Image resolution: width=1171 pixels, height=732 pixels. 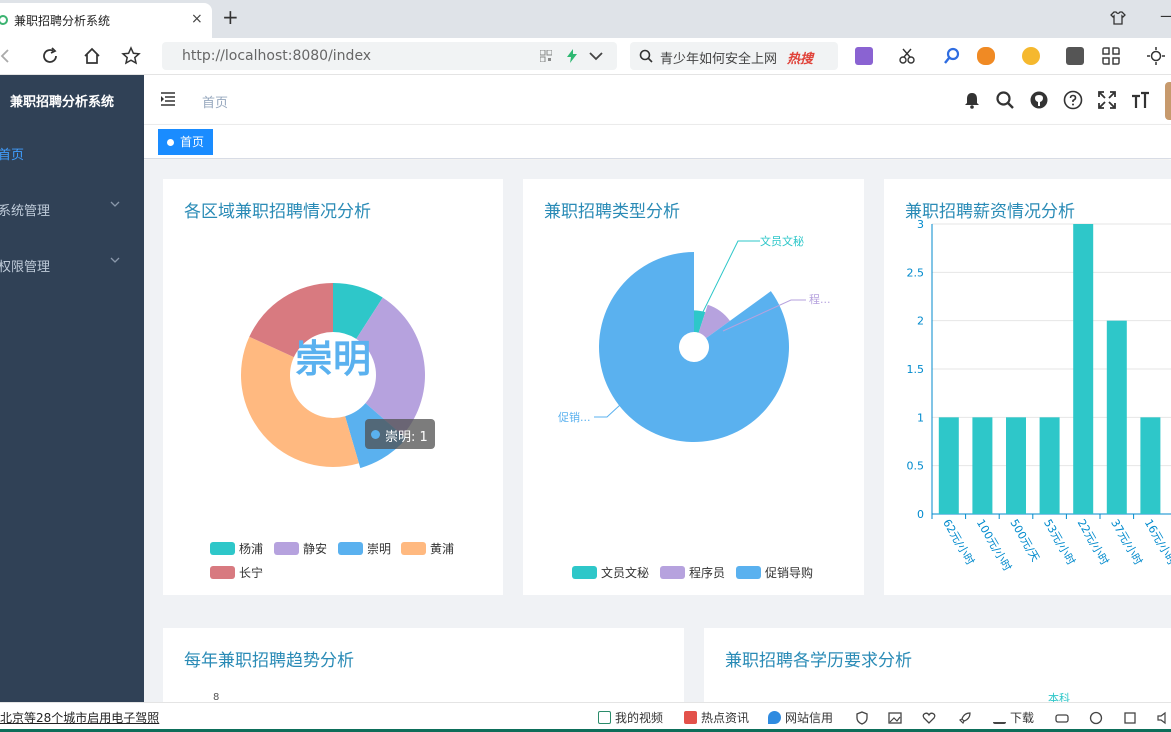 I want to click on slice-label: 本科, so click(x=1059, y=697).